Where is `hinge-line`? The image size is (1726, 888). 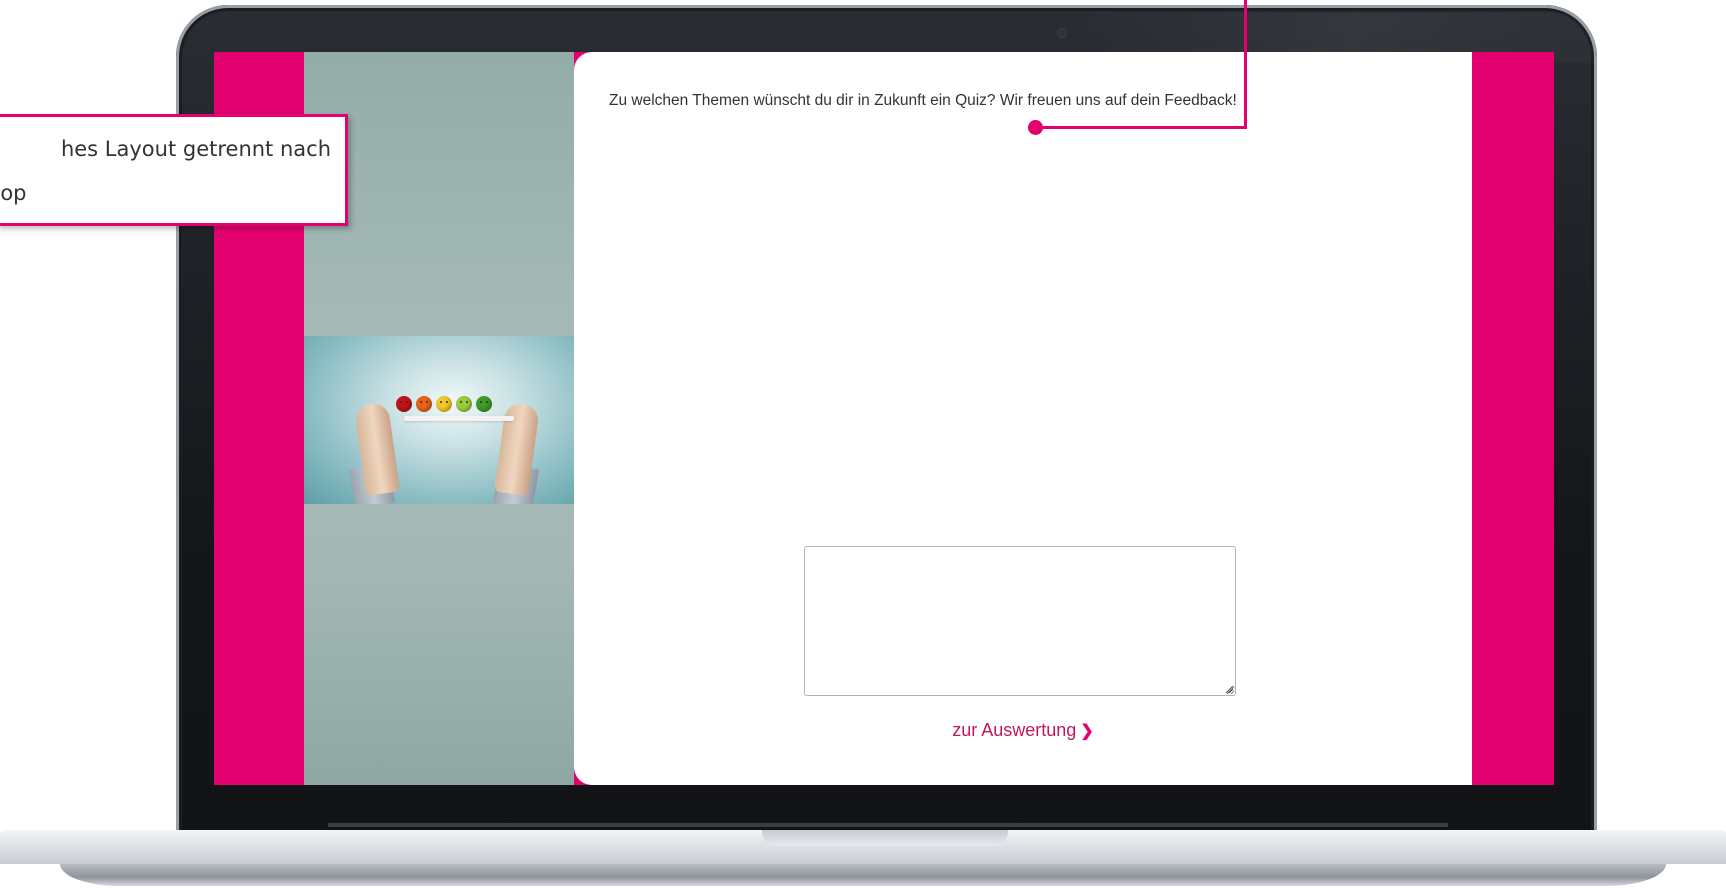 hinge-line is located at coordinates (888, 825).